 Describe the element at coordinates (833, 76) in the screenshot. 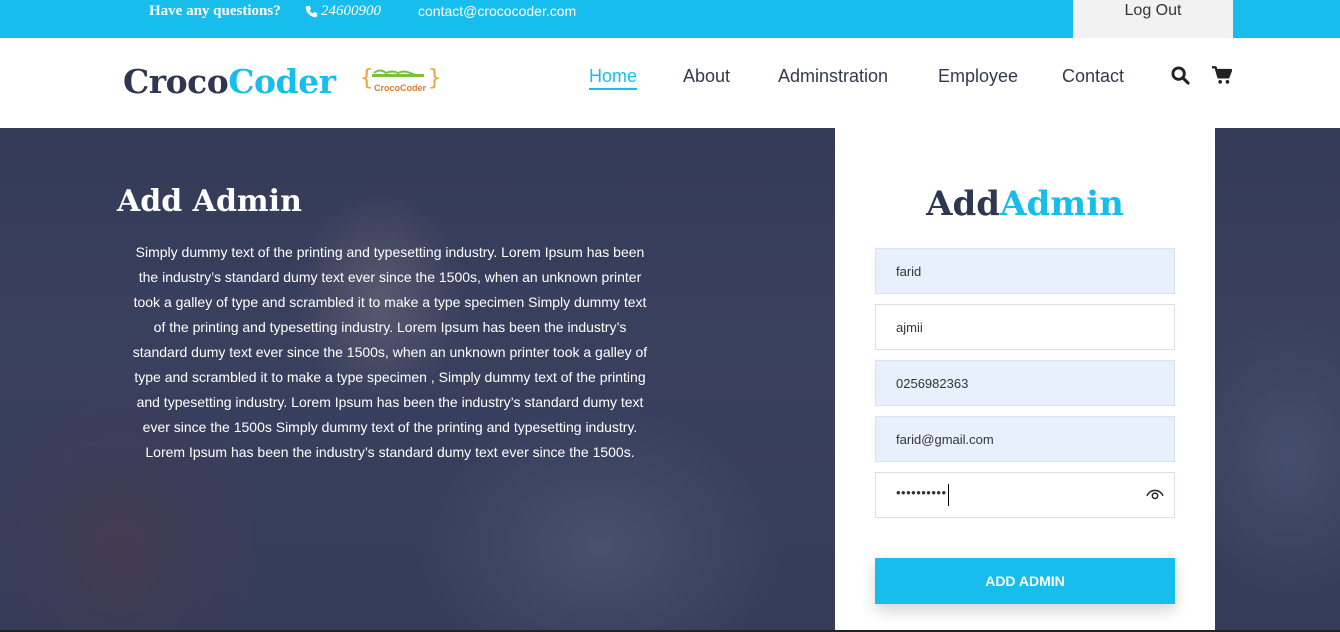

I see `nav-adminstration: Adminstration` at that location.